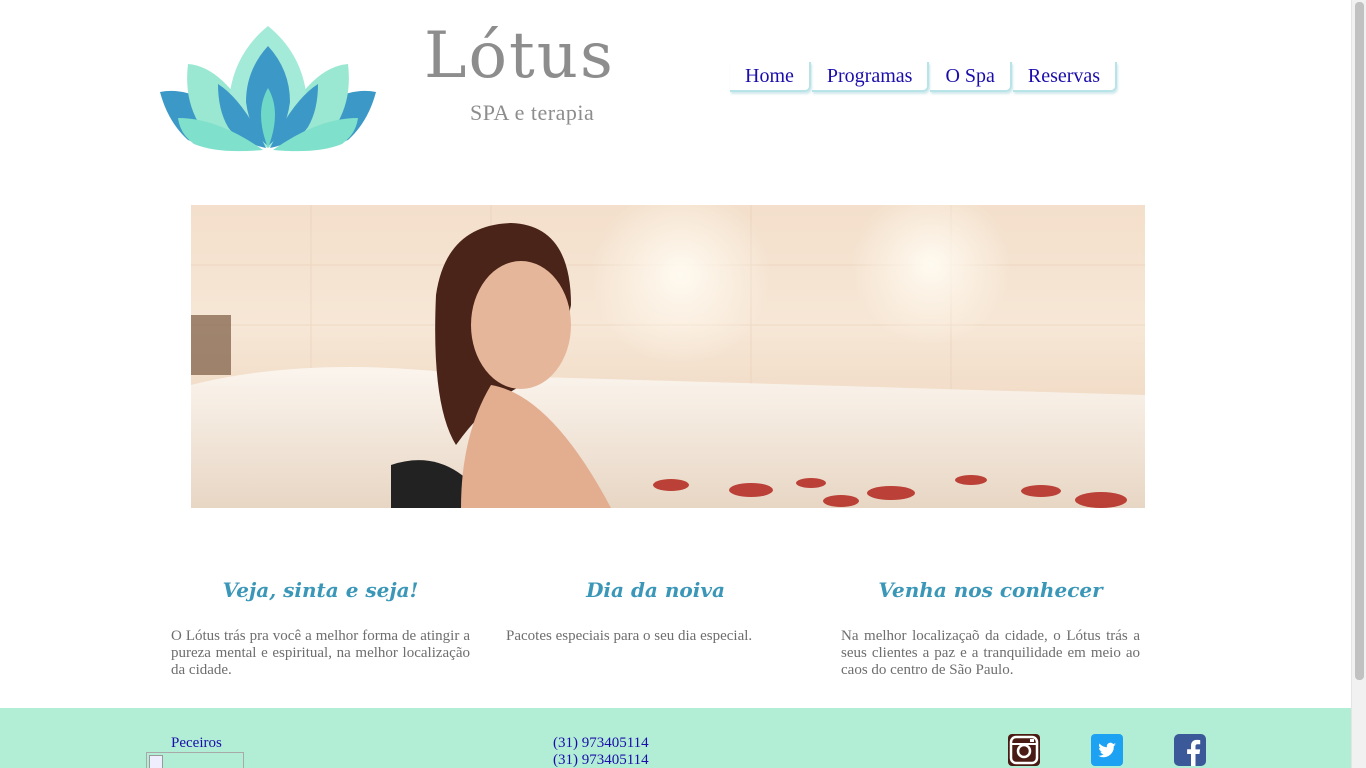  What do you see at coordinates (770, 77) in the screenshot?
I see `nav-home: Home` at bounding box center [770, 77].